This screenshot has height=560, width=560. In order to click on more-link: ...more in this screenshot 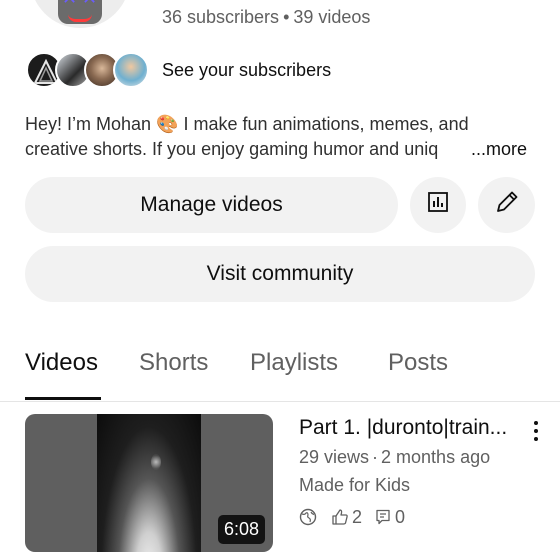, I will do `click(498, 149)`.